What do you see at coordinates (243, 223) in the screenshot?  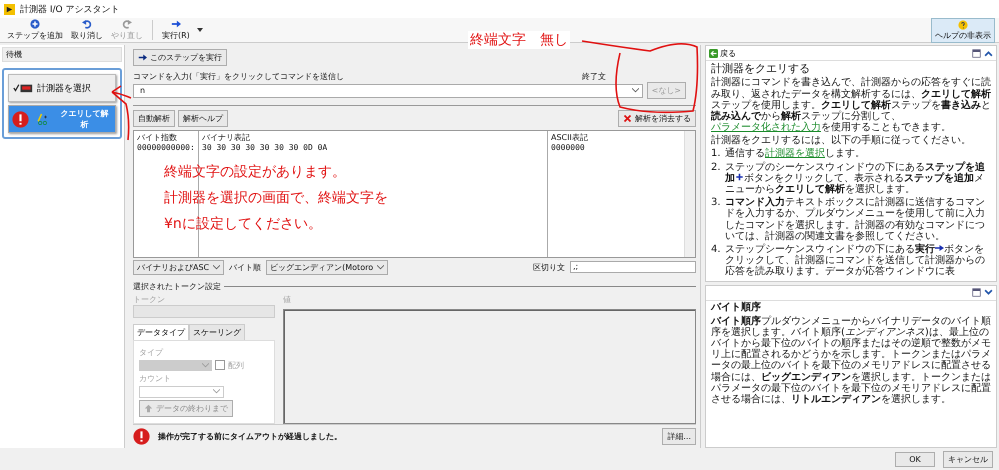 I see `annotation-text: ¥nに設定してください。` at bounding box center [243, 223].